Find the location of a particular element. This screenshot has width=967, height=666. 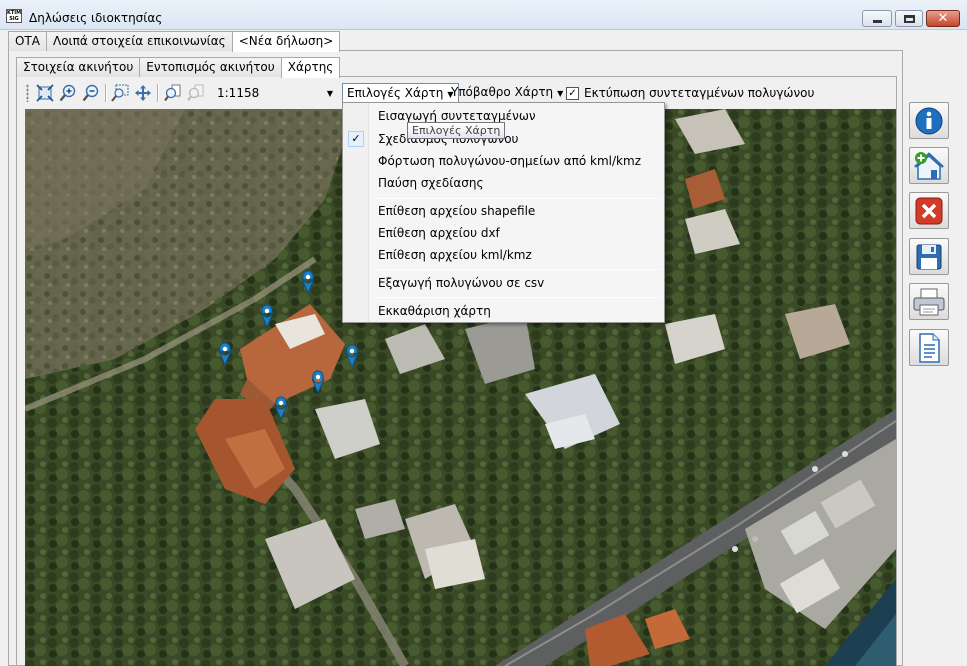

save-icon is located at coordinates (929, 256).